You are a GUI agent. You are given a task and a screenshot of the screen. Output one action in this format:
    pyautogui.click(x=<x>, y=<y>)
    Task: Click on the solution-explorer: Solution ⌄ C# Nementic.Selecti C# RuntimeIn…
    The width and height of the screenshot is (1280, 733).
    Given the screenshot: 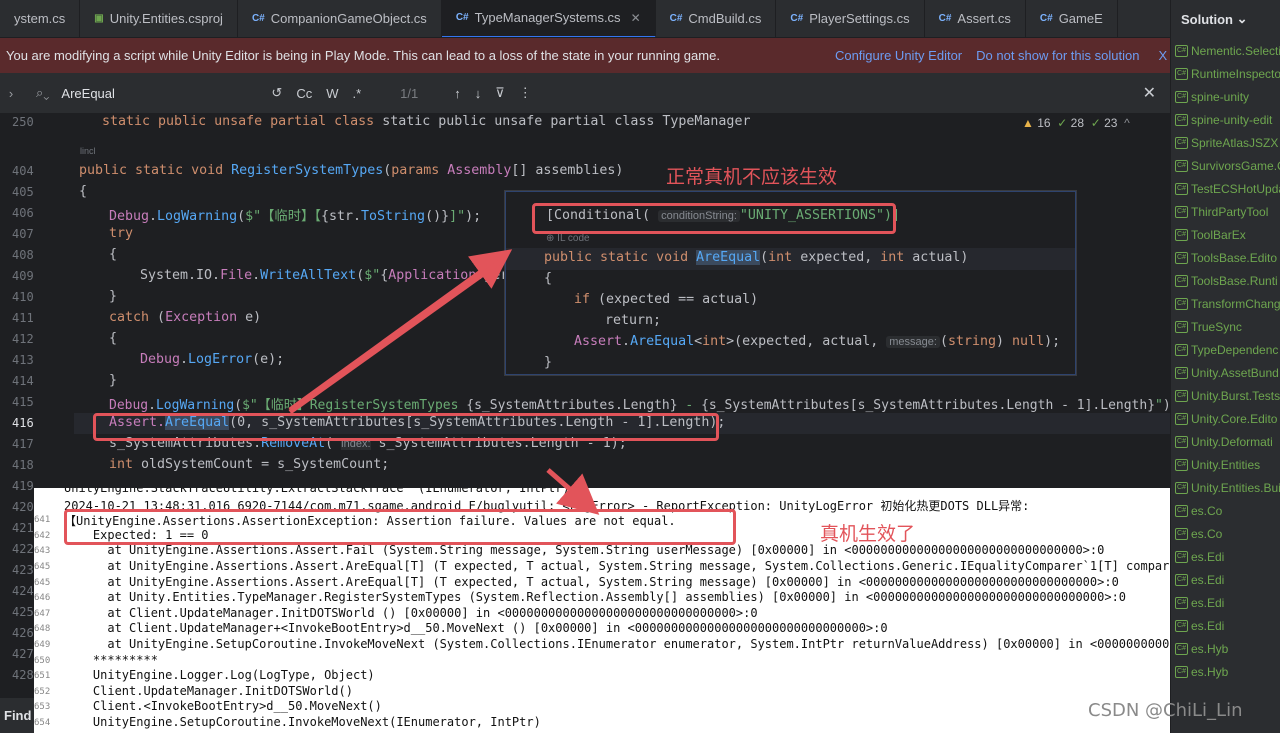 What is the action you would take?
    pyautogui.click(x=1225, y=366)
    